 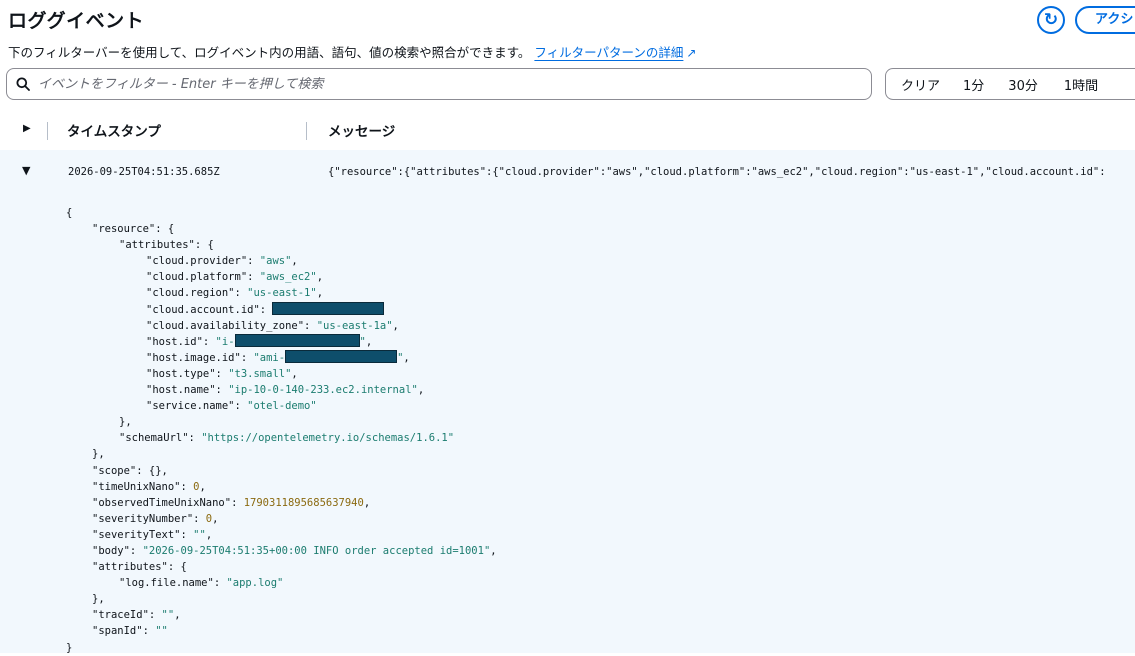 What do you see at coordinates (173, 583) in the screenshot?
I see `json-key: "log.file.name":` at bounding box center [173, 583].